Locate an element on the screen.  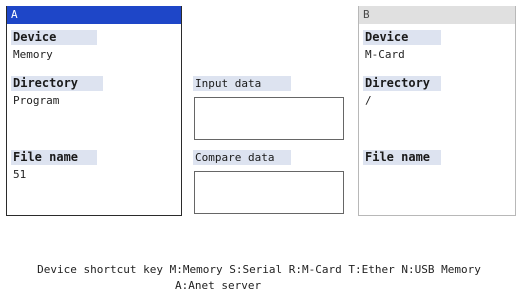
compare-data-label: Compare data is located at coordinates (242, 157).